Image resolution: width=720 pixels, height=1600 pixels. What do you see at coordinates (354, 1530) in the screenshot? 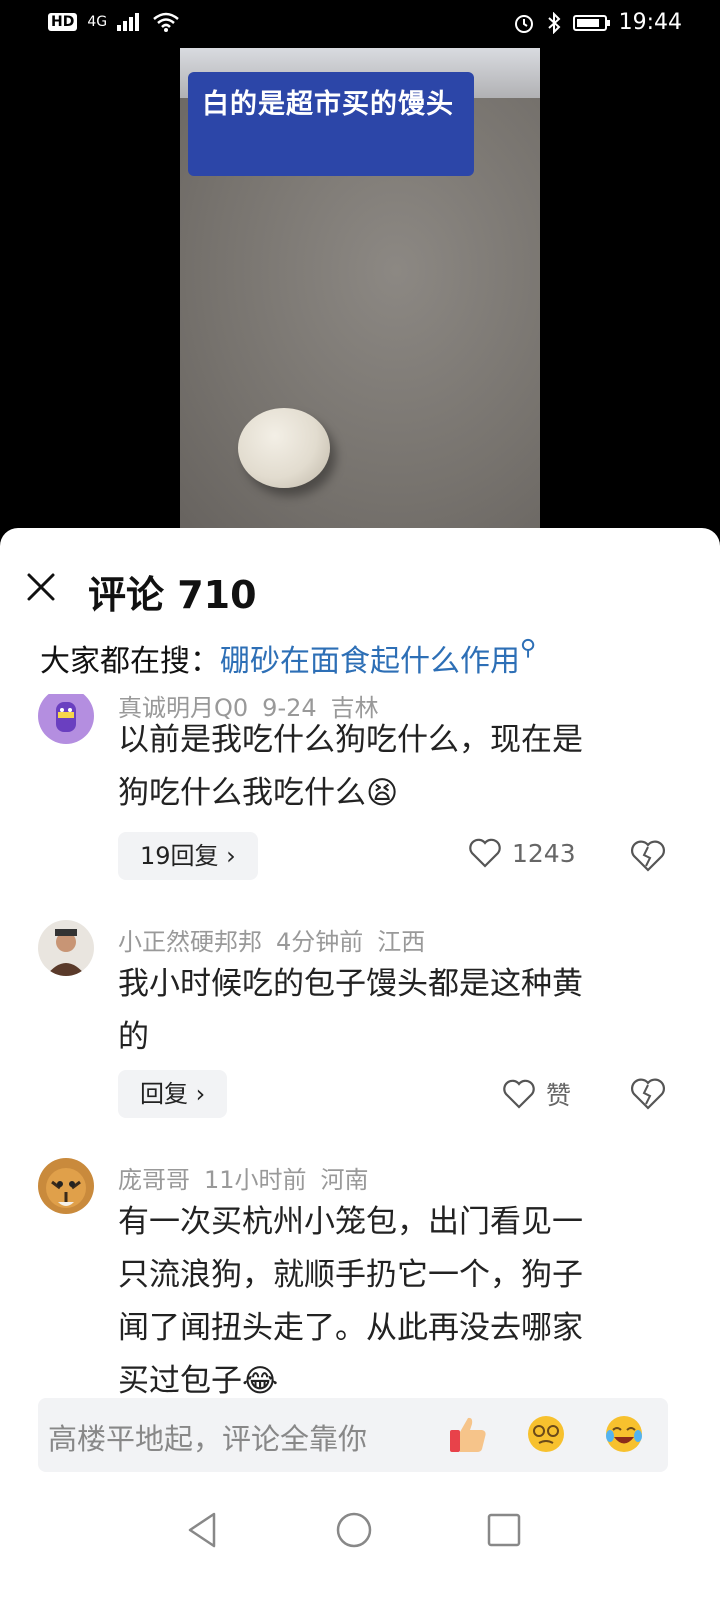
I see `home-icon` at bounding box center [354, 1530].